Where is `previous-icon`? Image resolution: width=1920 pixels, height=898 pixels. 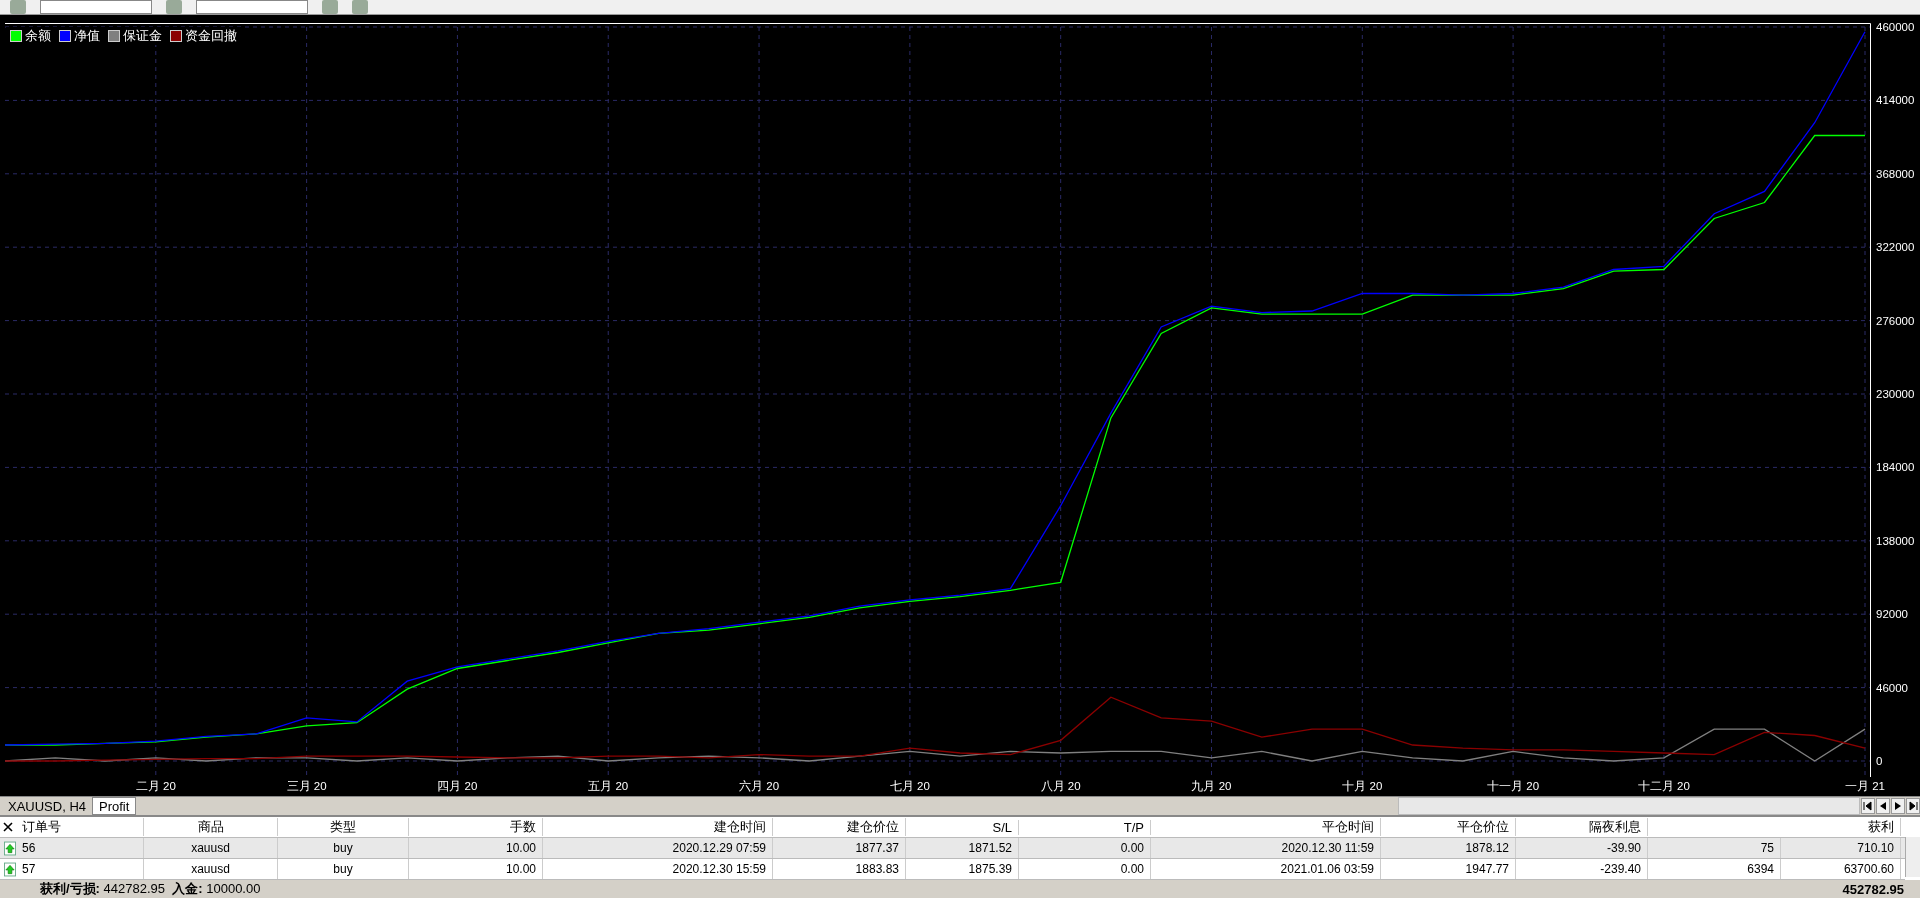 previous-icon is located at coordinates (1883, 806).